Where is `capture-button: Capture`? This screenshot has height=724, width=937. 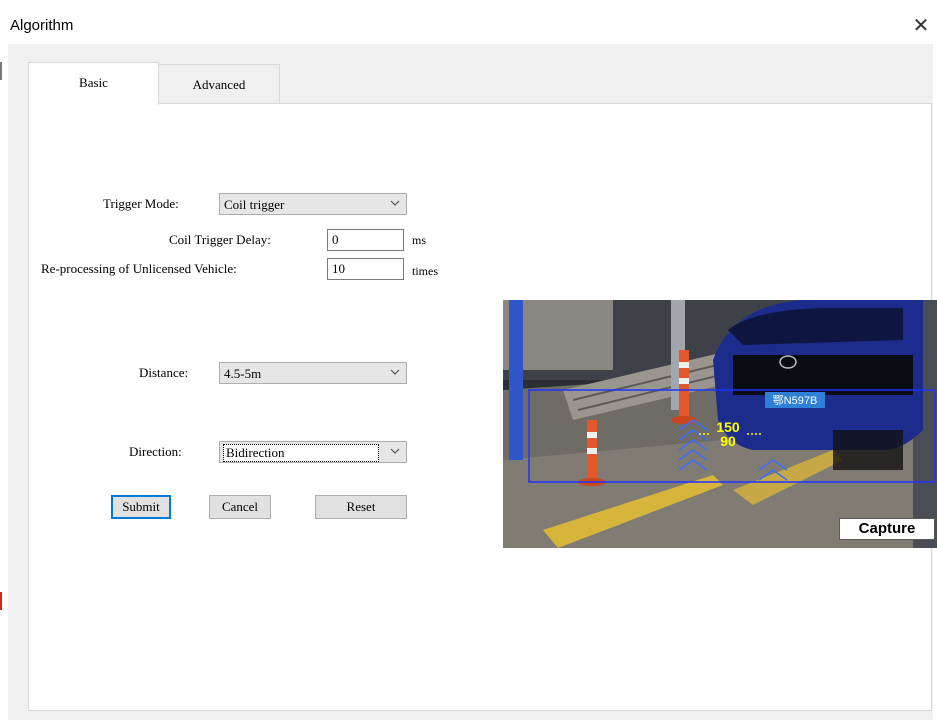
capture-button: Capture is located at coordinates (887, 529).